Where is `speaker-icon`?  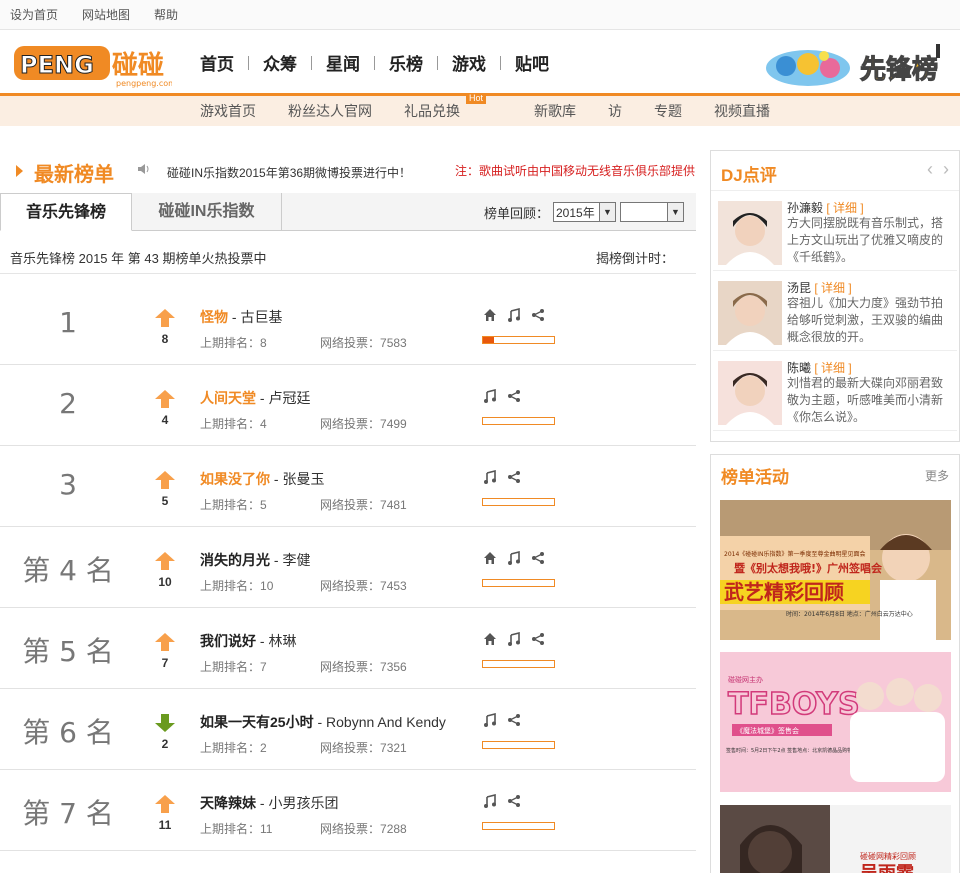
speaker-icon is located at coordinates (144, 170).